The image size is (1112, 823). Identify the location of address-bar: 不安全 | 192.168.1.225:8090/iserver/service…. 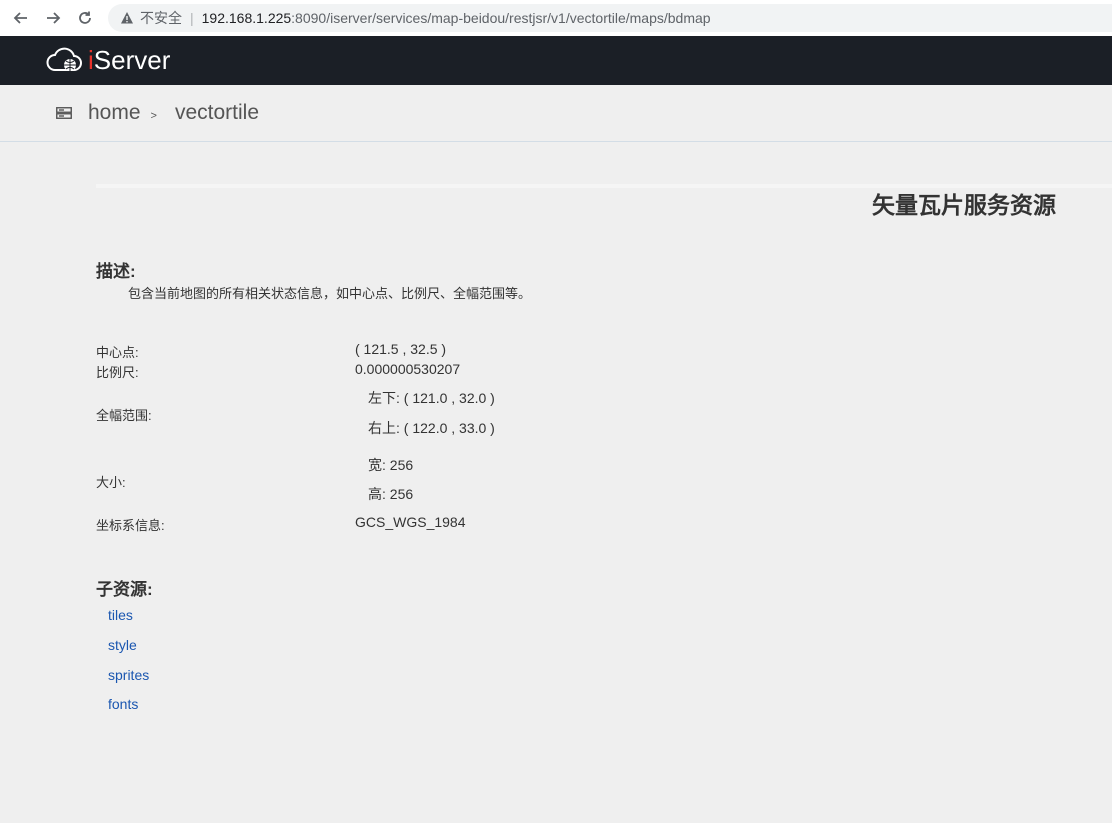
(610, 18).